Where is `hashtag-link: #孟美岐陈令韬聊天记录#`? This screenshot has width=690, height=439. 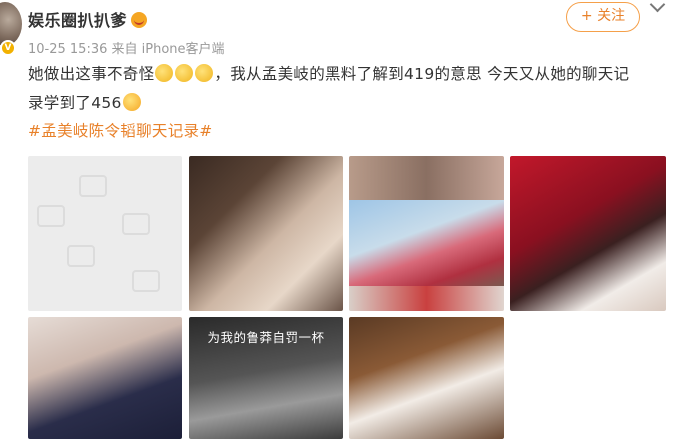
hashtag-link: #孟美岐陈令韬聊天记录# is located at coordinates (120, 130).